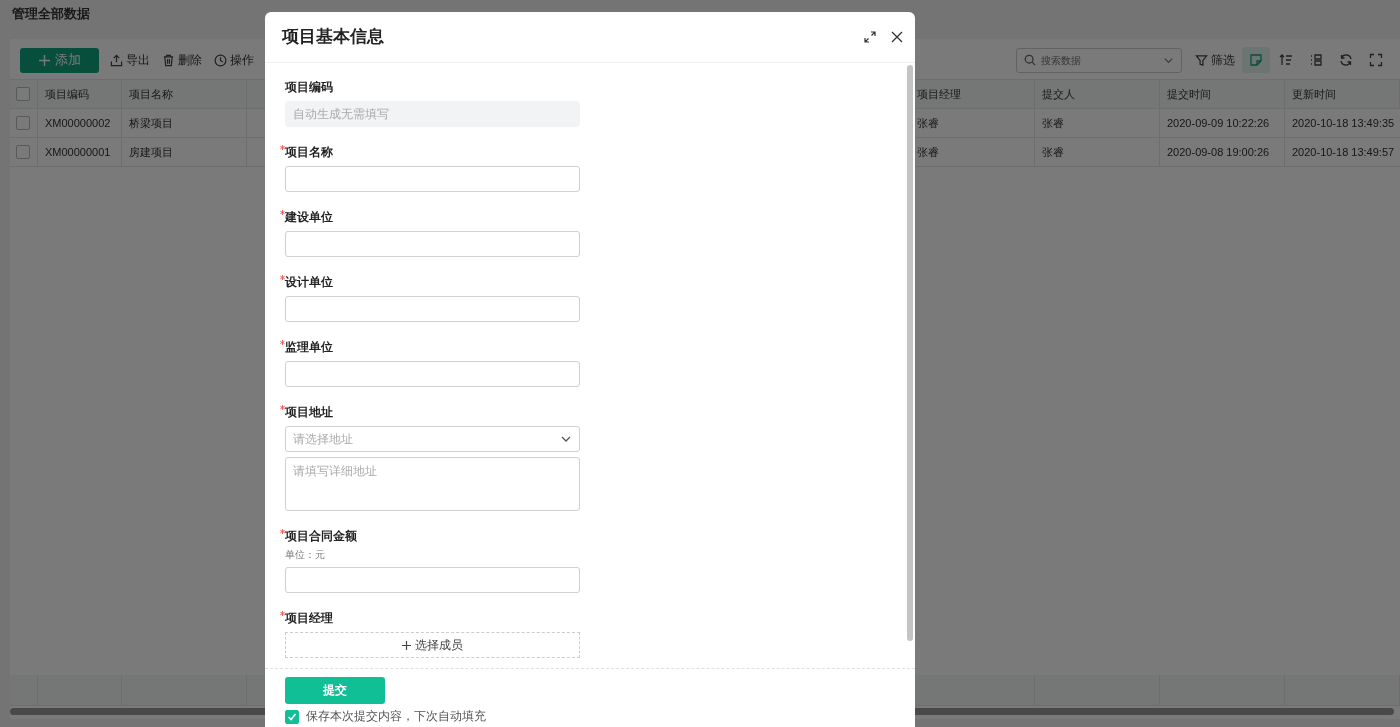  I want to click on address-textarea: 请填写详细地址, so click(432, 484).